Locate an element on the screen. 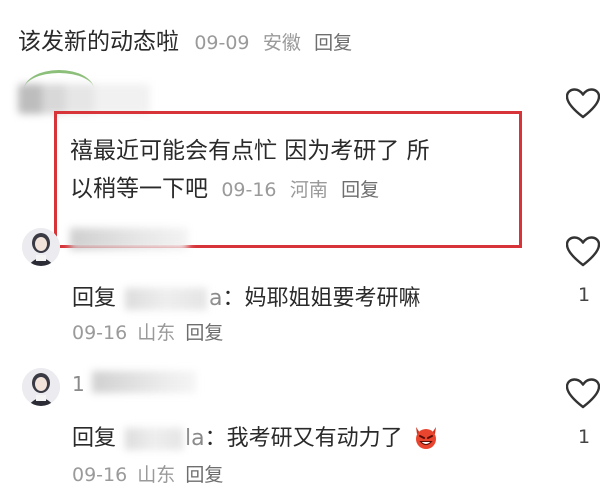 This screenshot has height=488, width=608. reply-1-mention: a is located at coordinates (215, 298).